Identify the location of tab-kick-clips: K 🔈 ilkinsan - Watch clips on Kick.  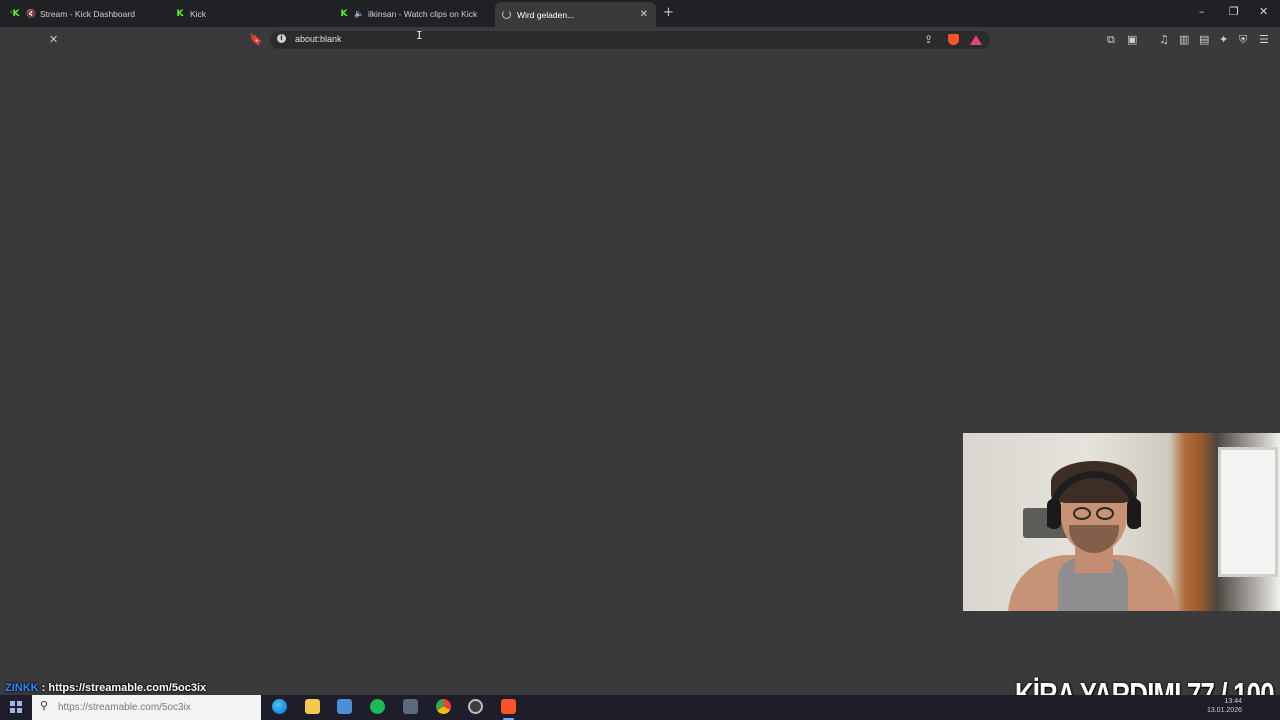
(414, 13).